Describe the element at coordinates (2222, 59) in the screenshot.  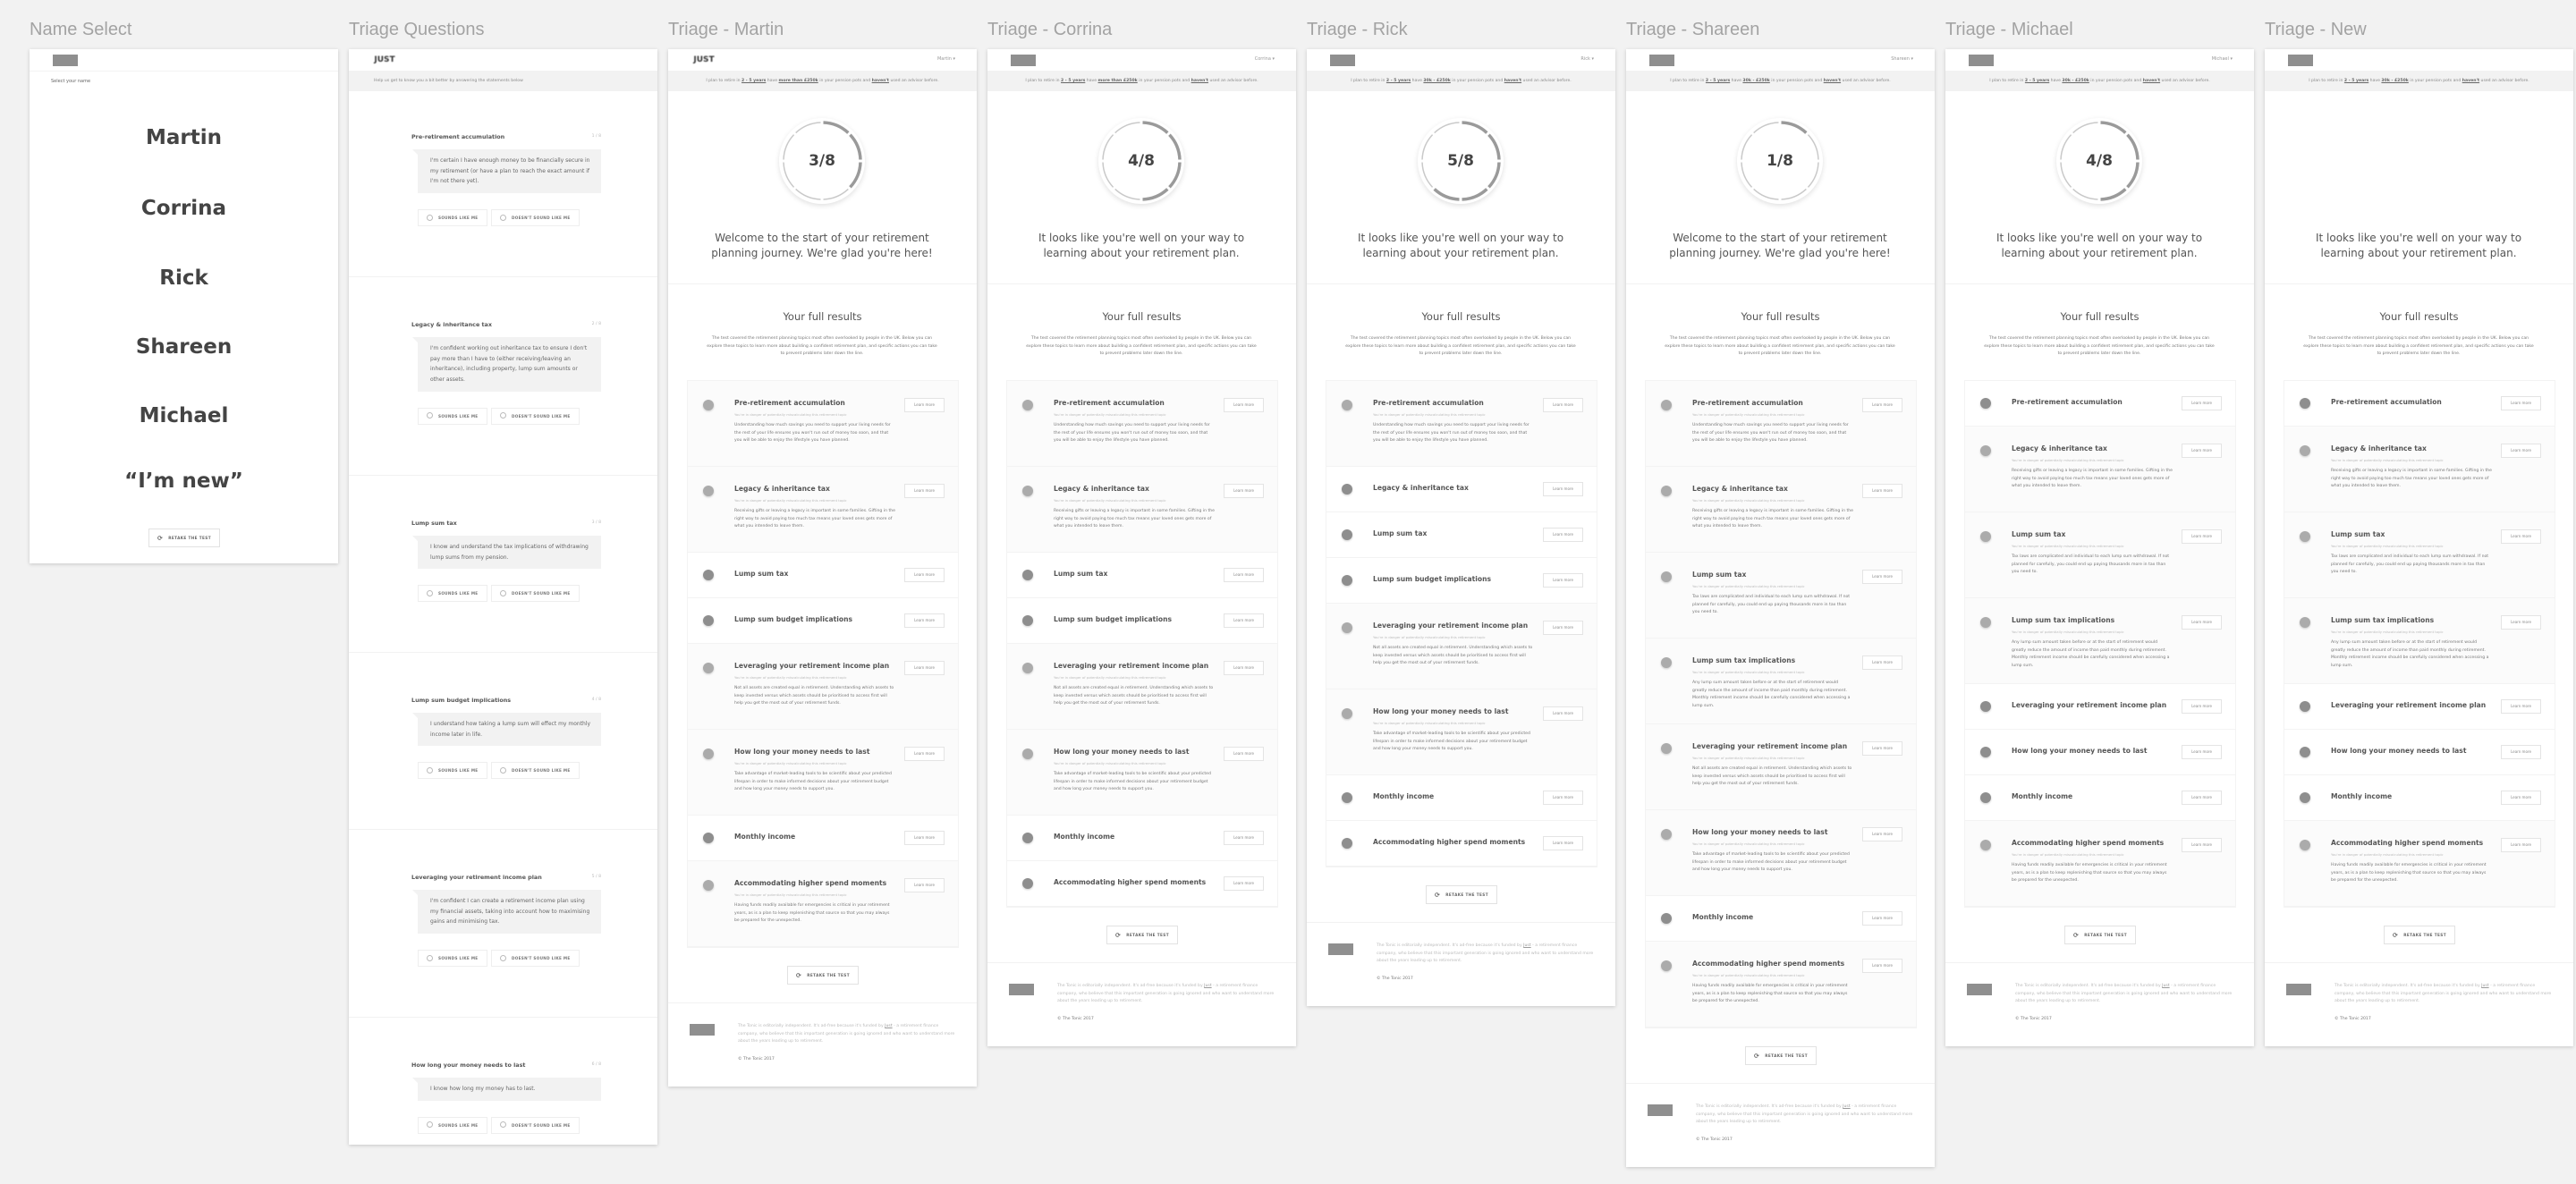
I see `user-menu: Michael ▾` at that location.